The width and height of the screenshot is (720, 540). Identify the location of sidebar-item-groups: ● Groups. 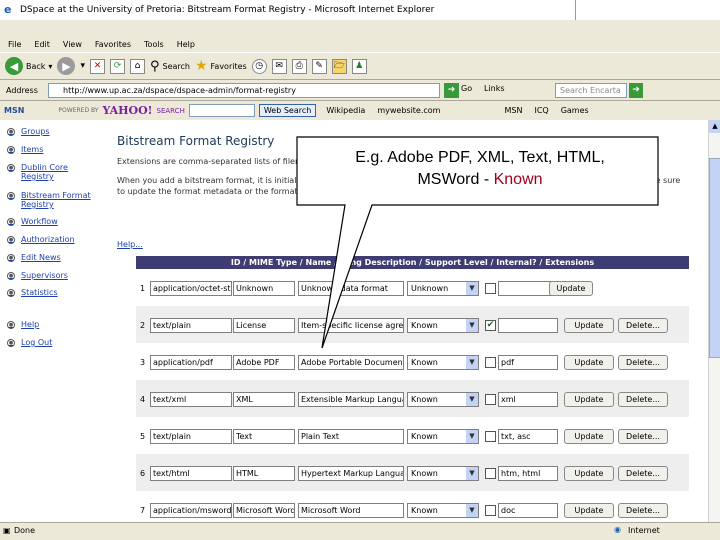
(28, 131).